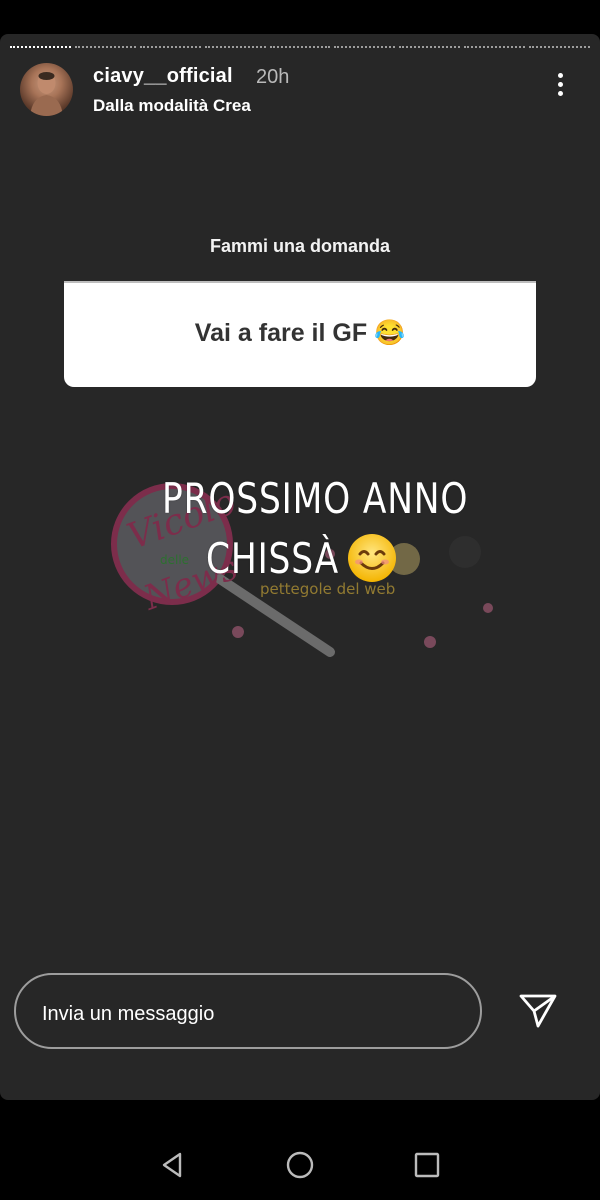 The height and width of the screenshot is (1200, 600). Describe the element at coordinates (272, 558) in the screenshot. I see `reply-text-line-2: CHISSÀ` at that location.